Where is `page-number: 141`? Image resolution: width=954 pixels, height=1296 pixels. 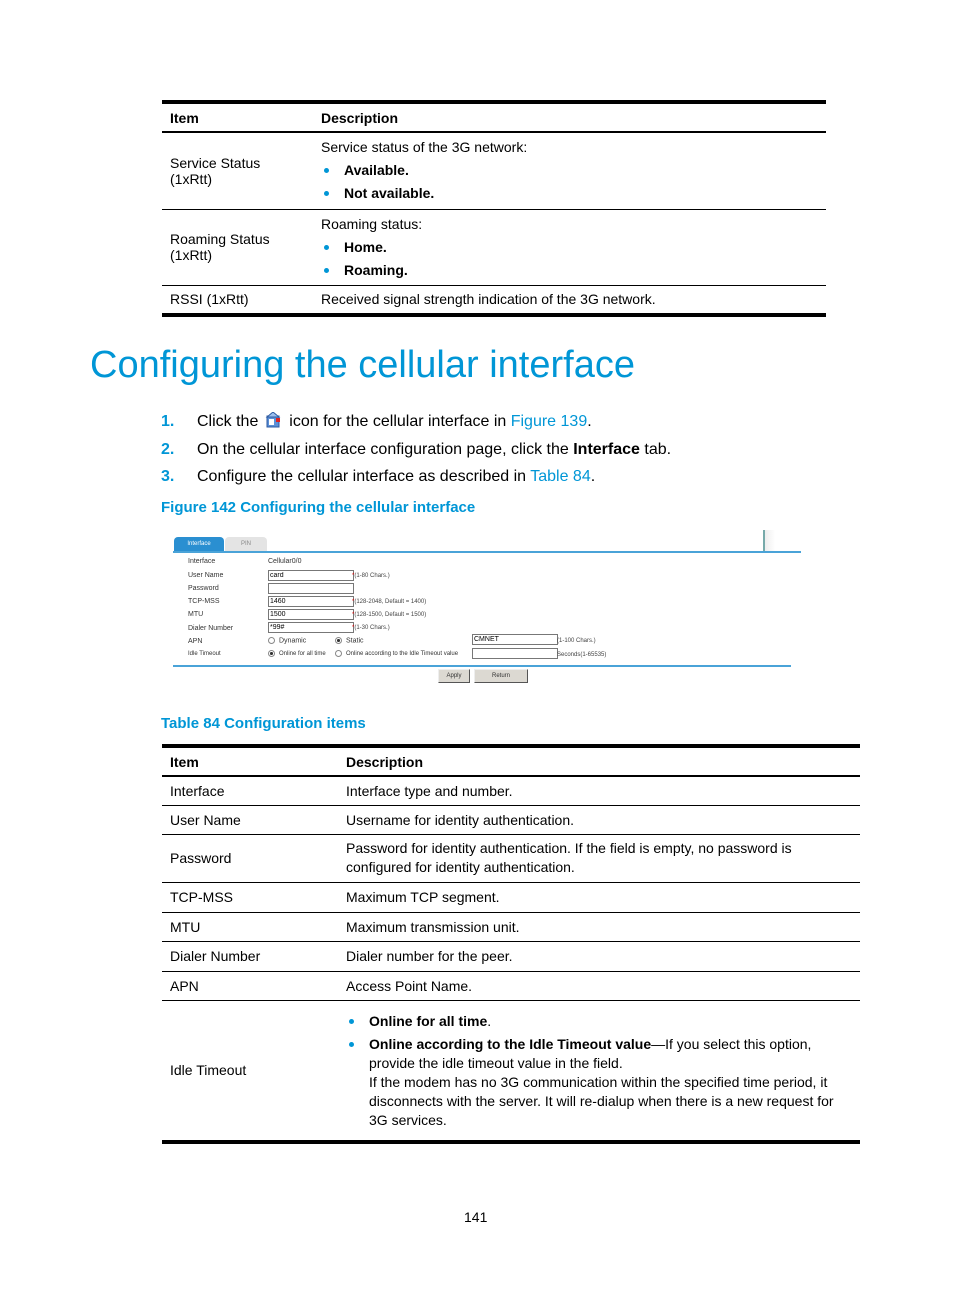 page-number: 141 is located at coordinates (476, 1217).